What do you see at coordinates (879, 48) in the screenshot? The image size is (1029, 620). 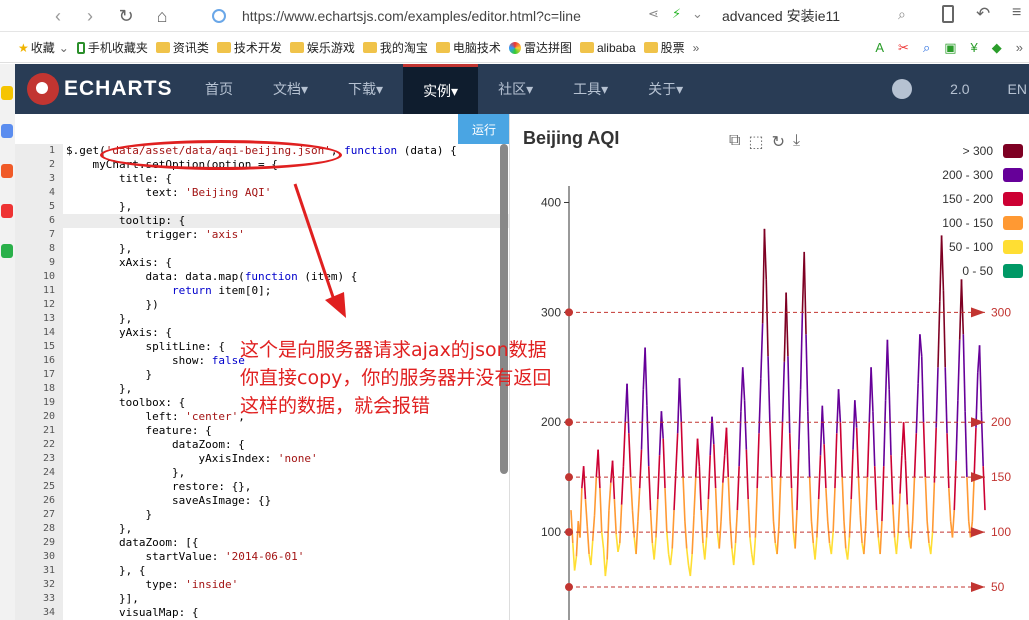 I see `translate-icon: A` at bounding box center [879, 48].